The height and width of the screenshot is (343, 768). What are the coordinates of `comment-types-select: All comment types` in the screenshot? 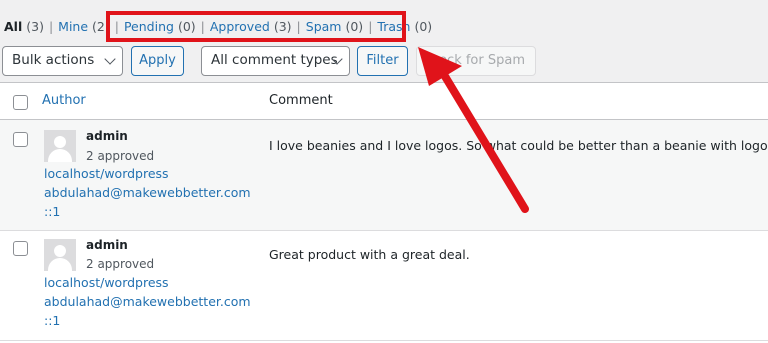 It's located at (275, 61).